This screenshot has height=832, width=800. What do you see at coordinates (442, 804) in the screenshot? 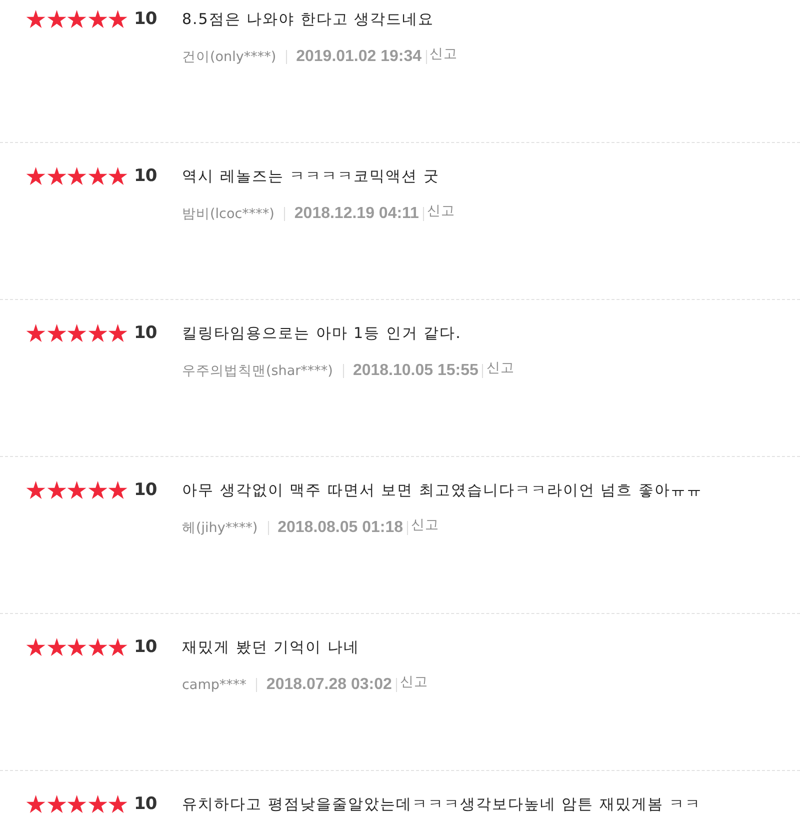
I see `review-text: 유치하다고 평점낮을줄알았는데ㅋㅋㅋ생각보다높네 암튼 재밌게봄 ㅋㅋ` at bounding box center [442, 804].